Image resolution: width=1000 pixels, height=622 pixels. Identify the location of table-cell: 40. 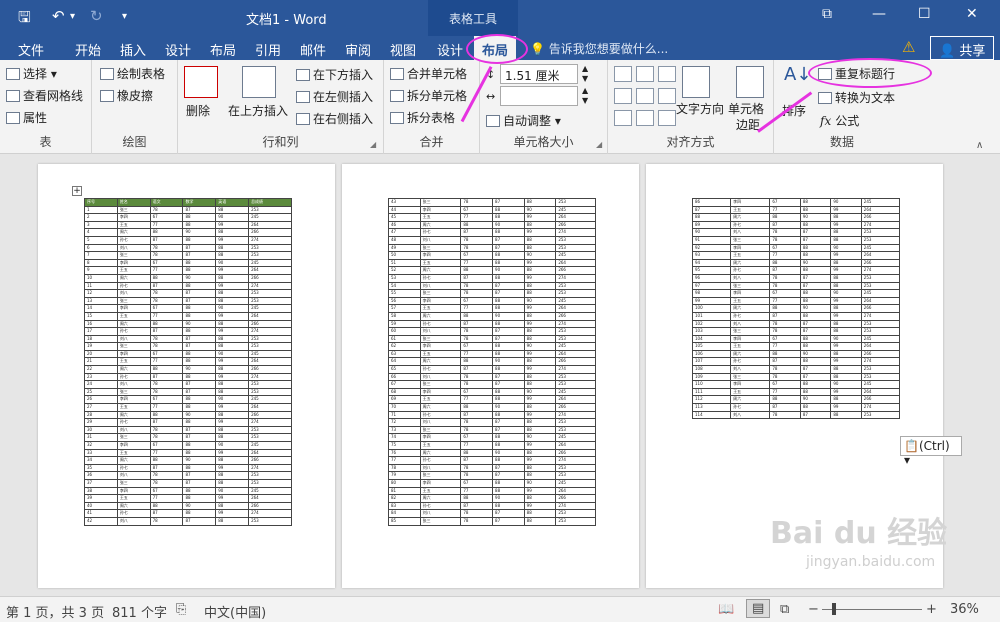
(101, 506).